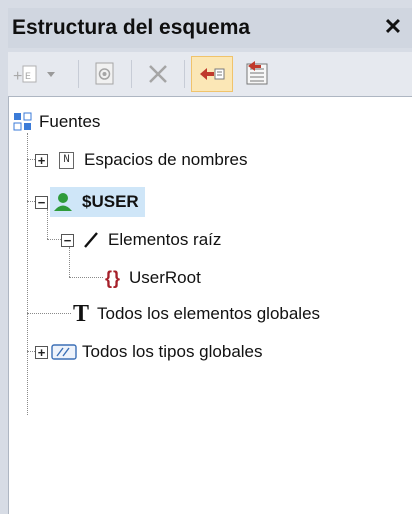  I want to click on tree-item-userroot: {} UserRoot, so click(153, 278).